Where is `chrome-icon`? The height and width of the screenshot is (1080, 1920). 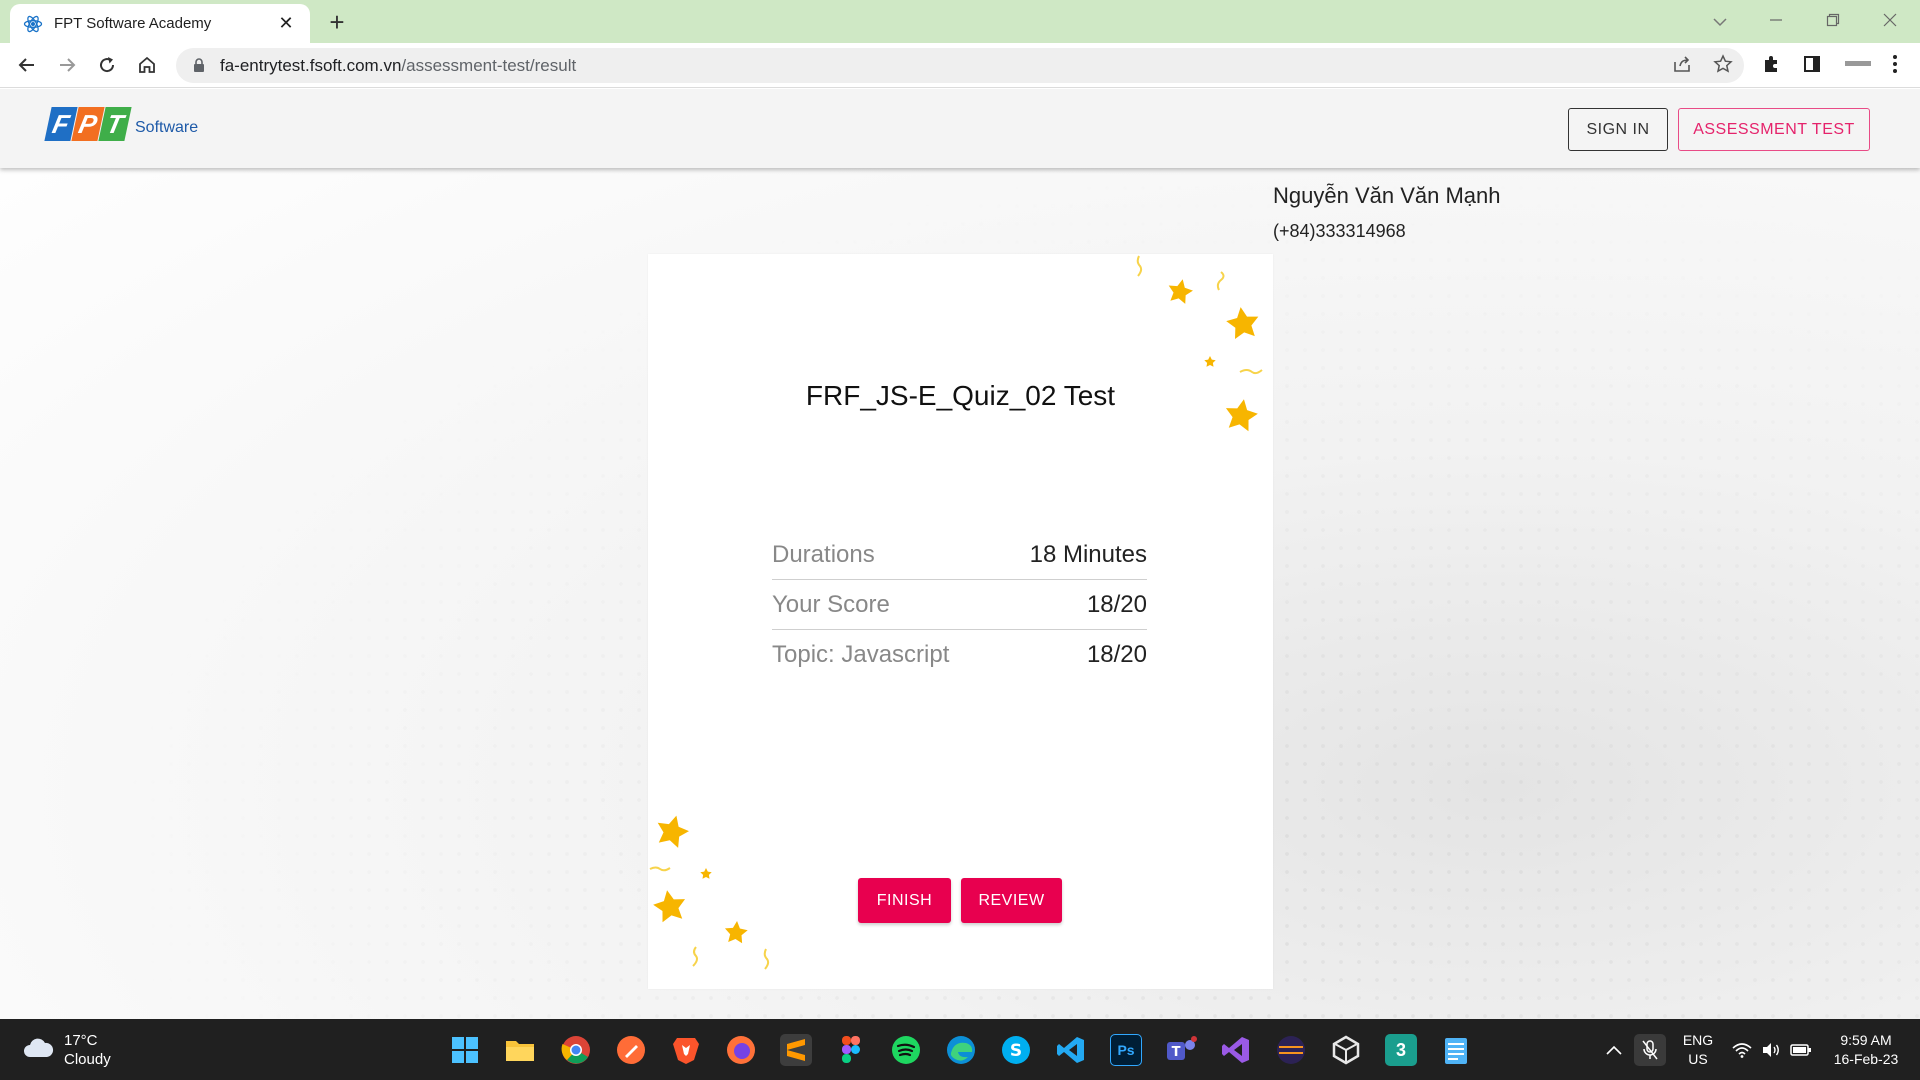
chrome-icon is located at coordinates (576, 1050).